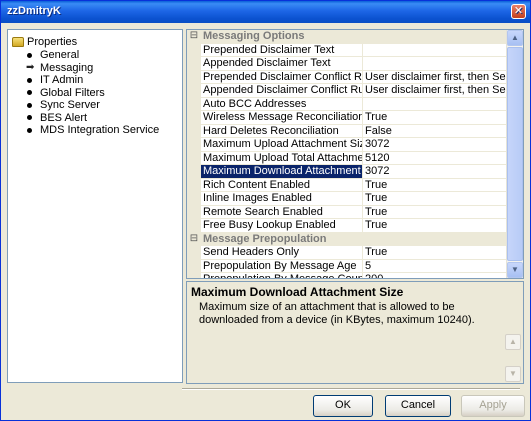  What do you see at coordinates (30, 67) in the screenshot?
I see `arrow-icon: ➡` at bounding box center [30, 67].